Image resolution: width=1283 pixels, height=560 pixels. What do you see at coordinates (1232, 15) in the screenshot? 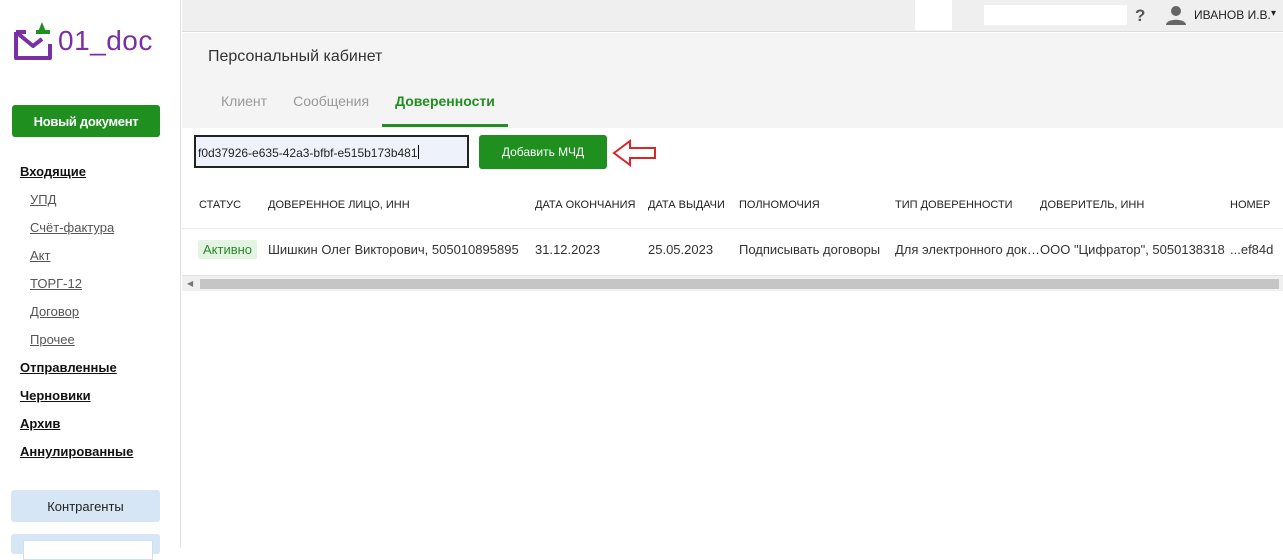
I see `user-name: ИВАНОВ И.В.` at bounding box center [1232, 15].